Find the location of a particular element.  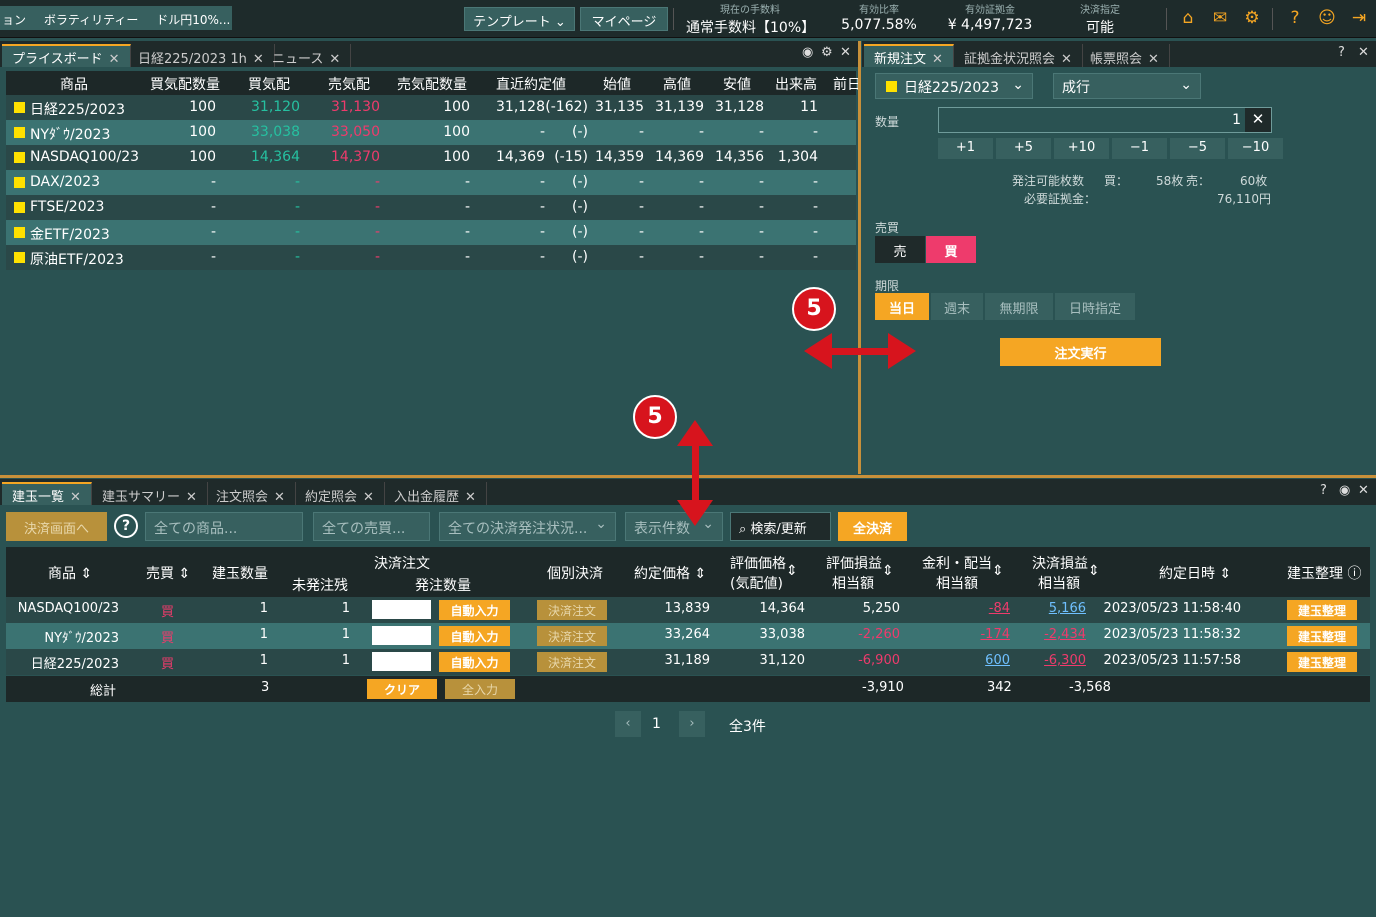

table-row: NYﾀﾞｳ/2023 100 33,038 33,050 100 - (-) - - - - is located at coordinates (431, 132).